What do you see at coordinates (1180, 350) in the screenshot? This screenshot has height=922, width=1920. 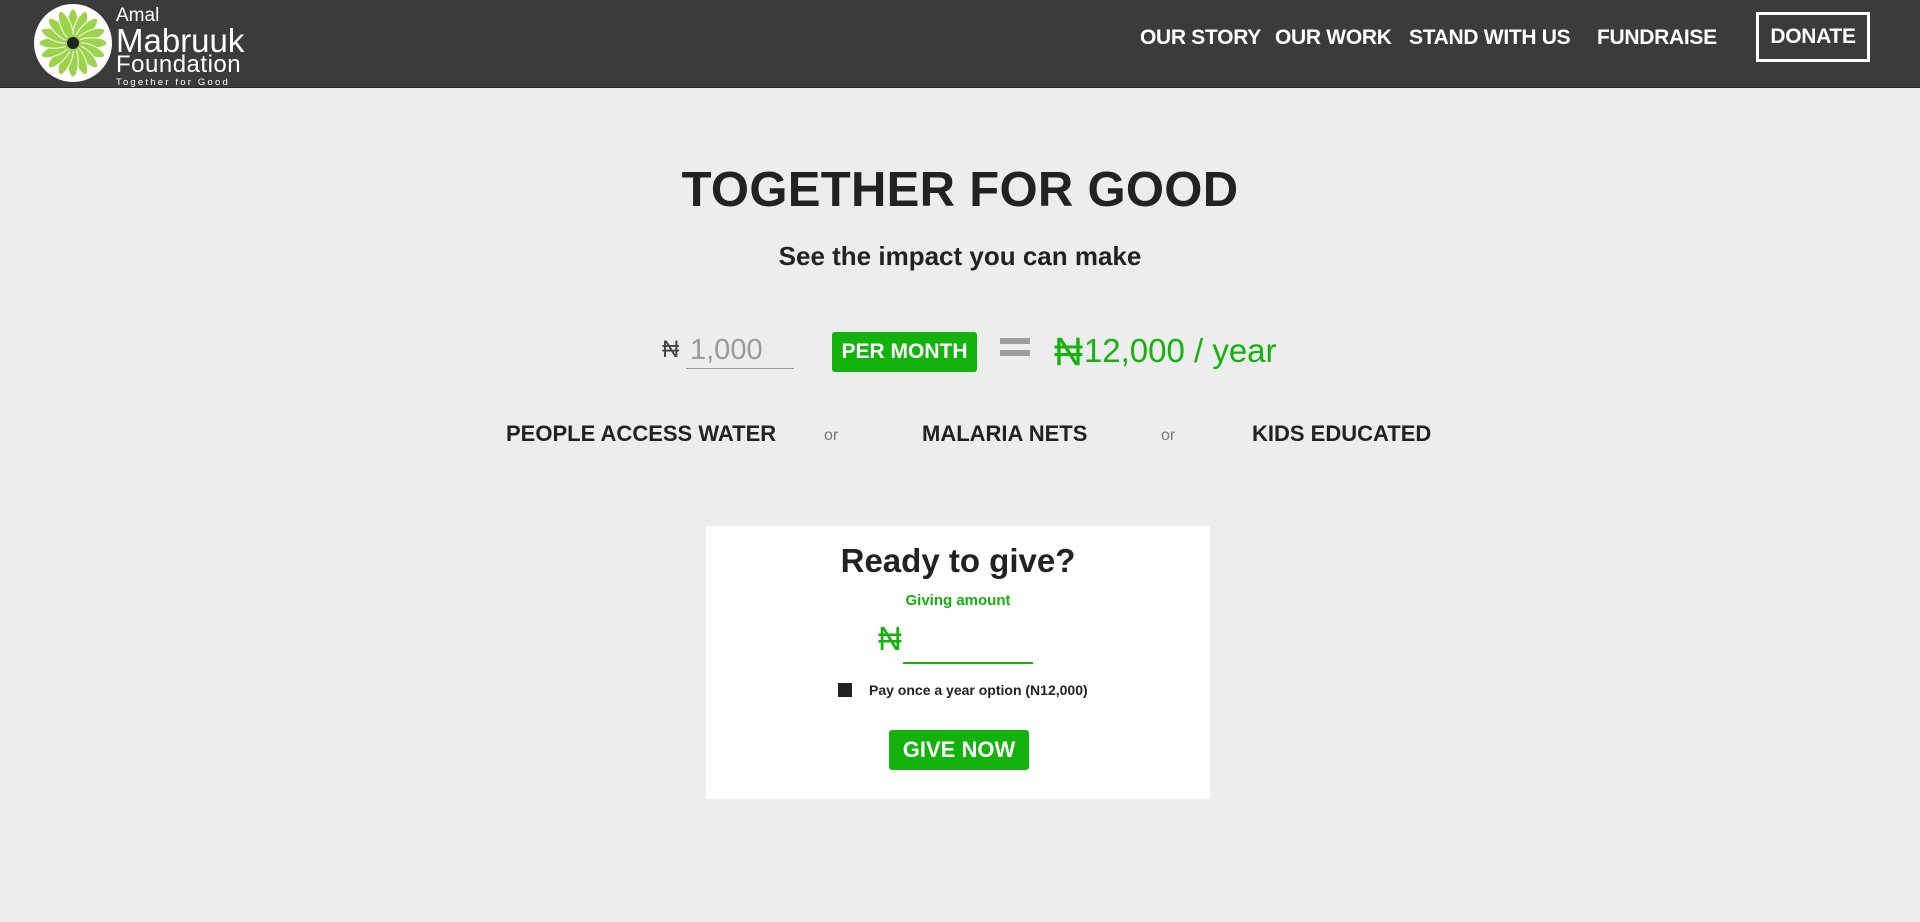 I see `result-amount: 12,000 / year` at bounding box center [1180, 350].